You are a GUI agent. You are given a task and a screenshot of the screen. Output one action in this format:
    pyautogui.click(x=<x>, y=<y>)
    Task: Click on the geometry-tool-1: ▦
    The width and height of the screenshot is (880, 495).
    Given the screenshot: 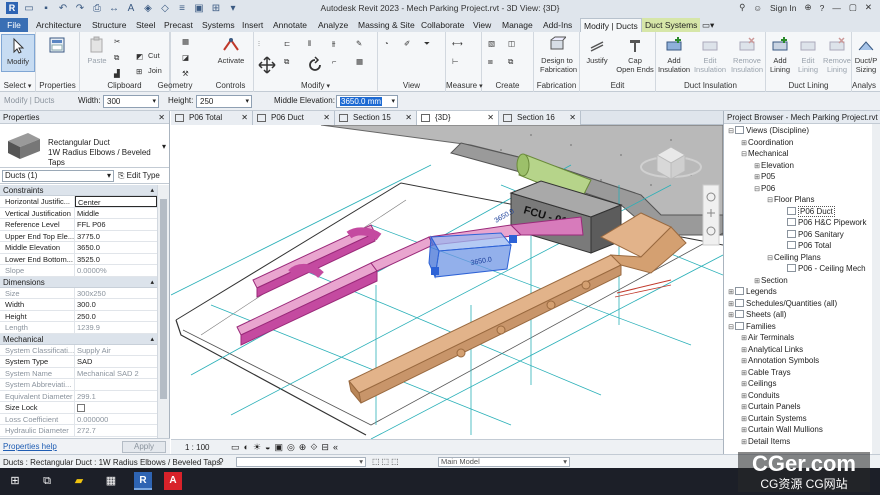 What is the action you would take?
    pyautogui.click(x=188, y=41)
    